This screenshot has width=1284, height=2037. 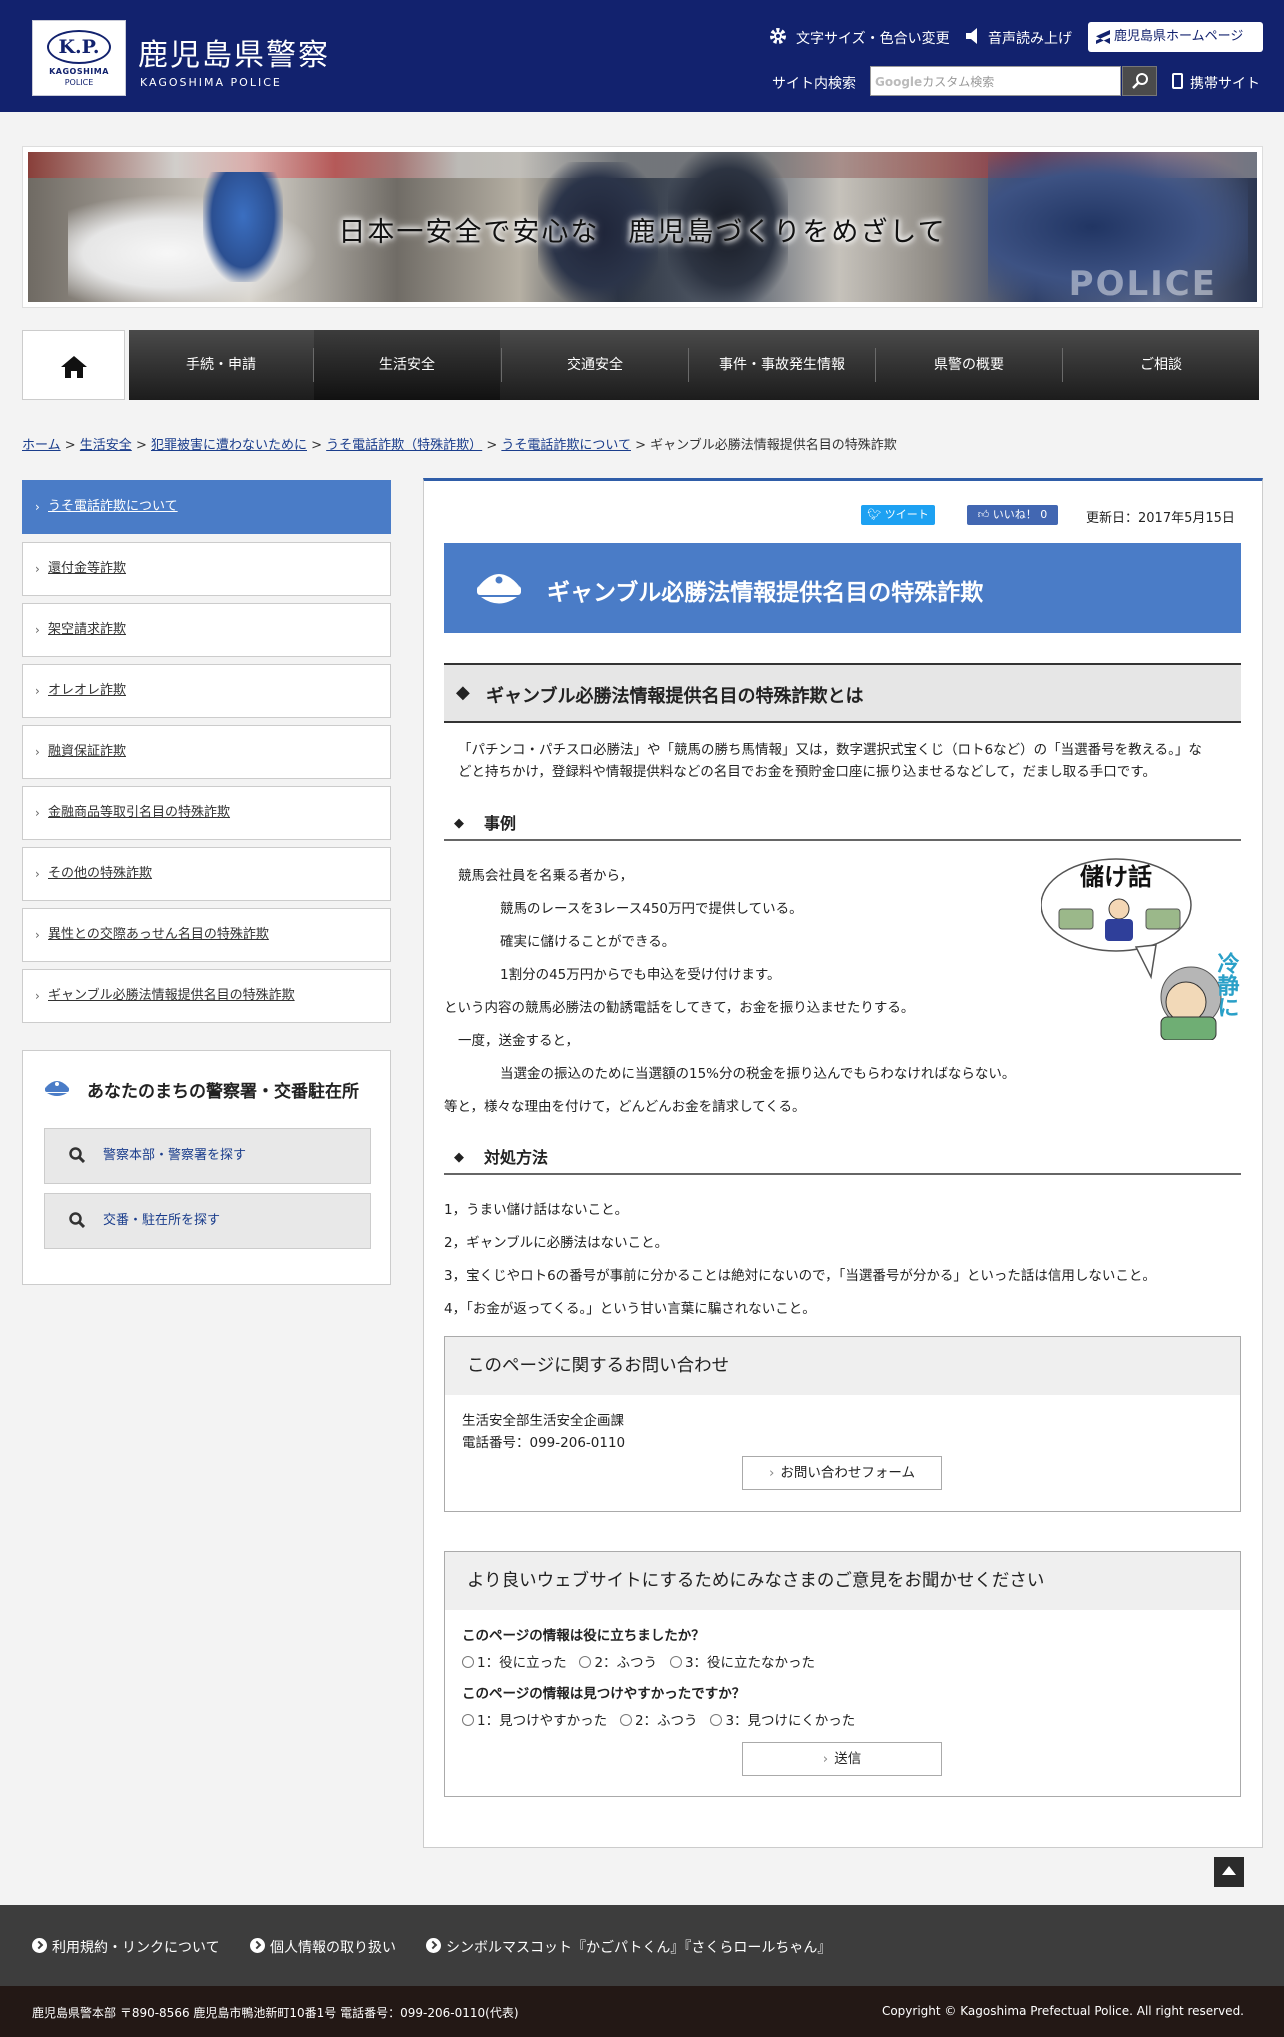 I want to click on sidebar-item-oreore-fraud: › オレオレ詐欺, so click(x=206, y=691).